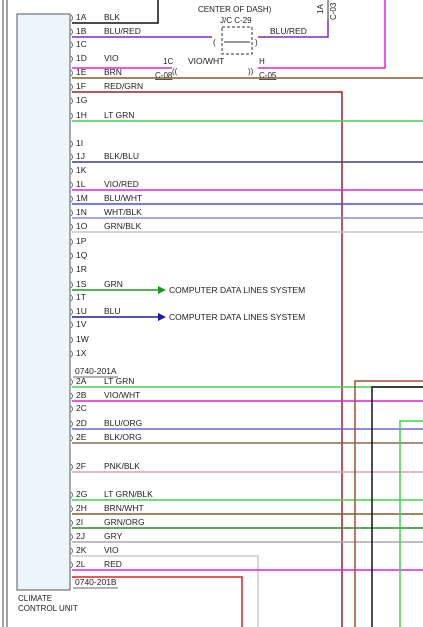  Describe the element at coordinates (81, 184) in the screenshot. I see `pin-label-1l: 1L` at that location.